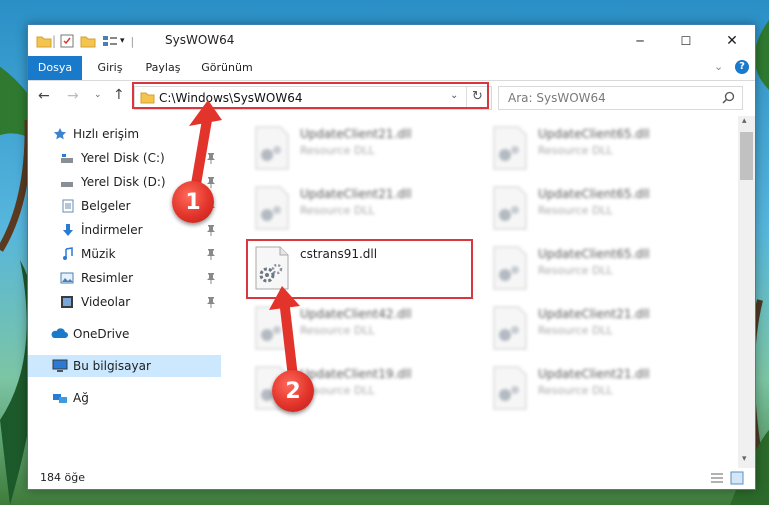 The width and height of the screenshot is (769, 505). I want to click on quick-access-toolbar: | ▾ |, so click(85, 41).